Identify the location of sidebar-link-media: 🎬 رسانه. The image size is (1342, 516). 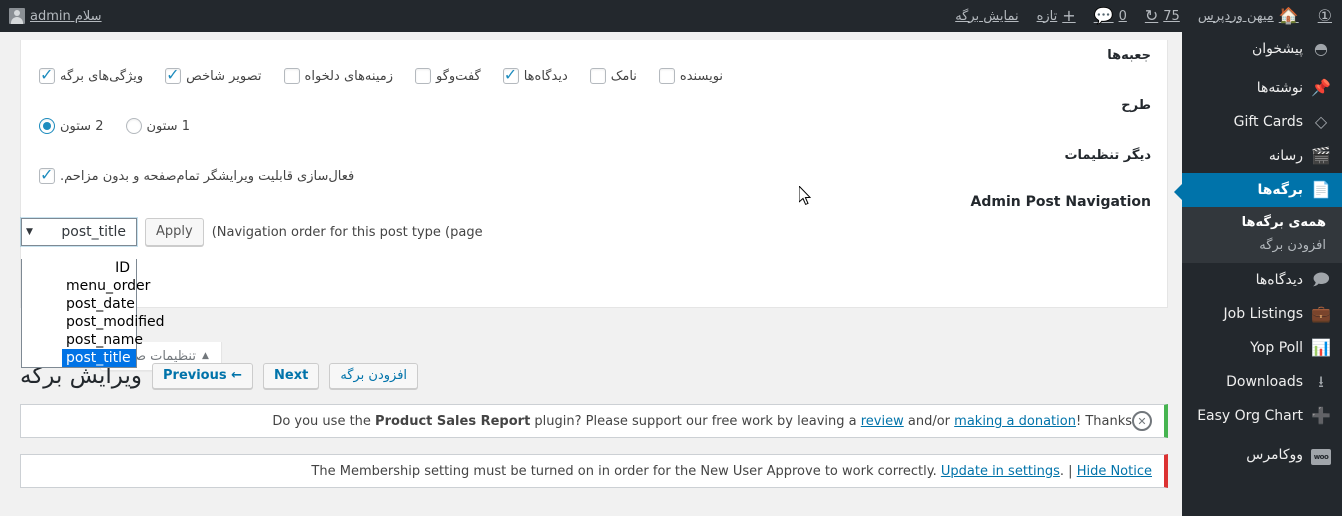
(1262, 156).